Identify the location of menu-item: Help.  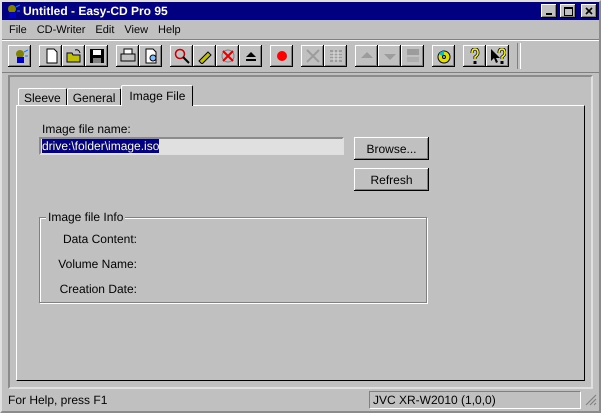
(169, 30).